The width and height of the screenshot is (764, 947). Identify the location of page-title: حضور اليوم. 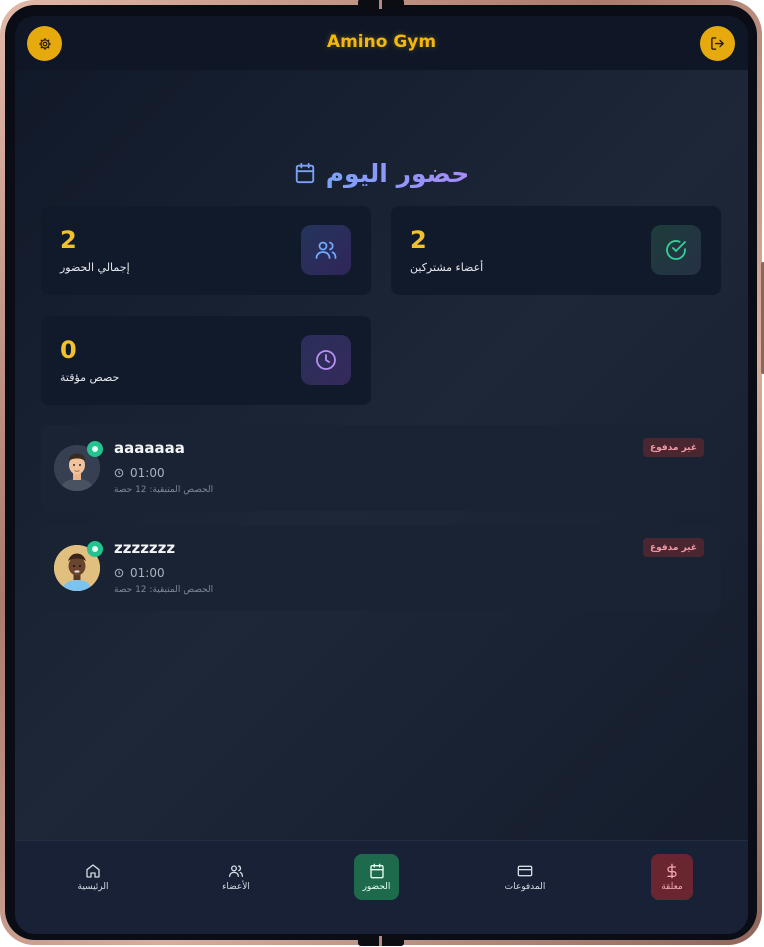
(397, 173).